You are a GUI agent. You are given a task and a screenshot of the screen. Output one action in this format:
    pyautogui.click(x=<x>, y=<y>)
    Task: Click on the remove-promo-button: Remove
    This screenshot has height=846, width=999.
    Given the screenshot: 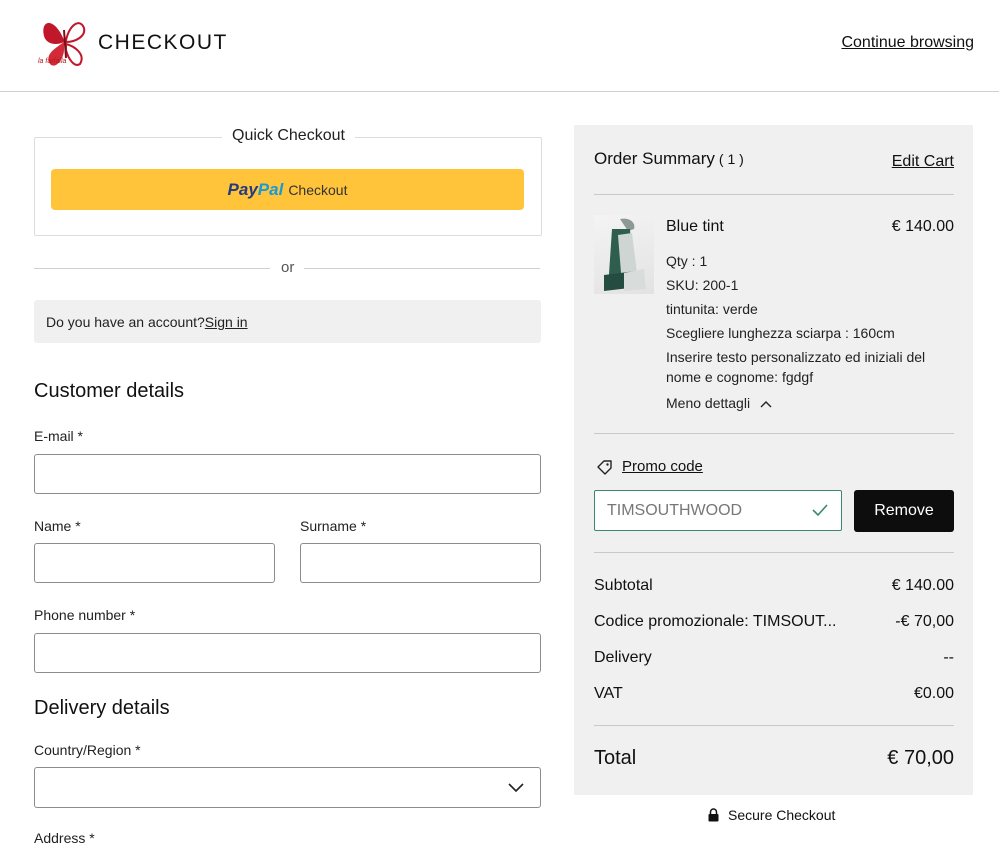 What is the action you would take?
    pyautogui.click(x=904, y=511)
    